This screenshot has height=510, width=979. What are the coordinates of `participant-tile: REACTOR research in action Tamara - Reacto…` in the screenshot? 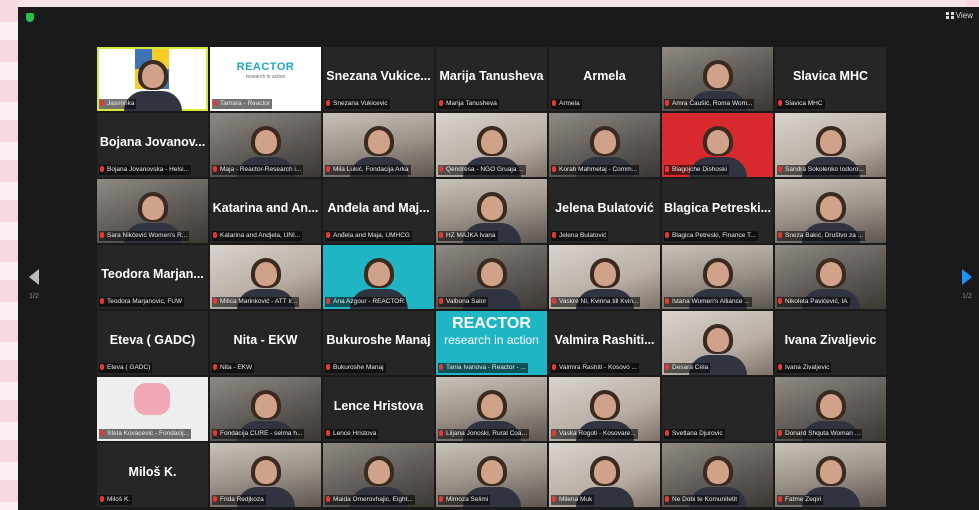 It's located at (265, 79).